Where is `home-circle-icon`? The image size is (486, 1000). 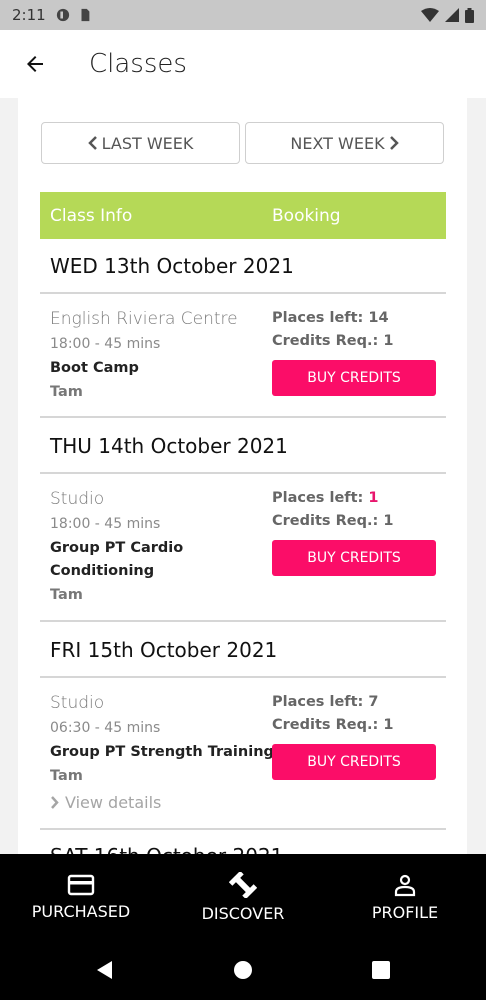
home-circle-icon is located at coordinates (243, 970).